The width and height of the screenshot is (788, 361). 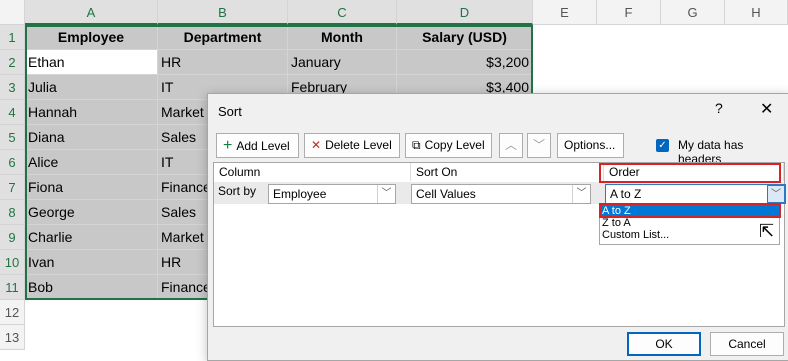 I want to click on row-header-1: 1, so click(x=12, y=37).